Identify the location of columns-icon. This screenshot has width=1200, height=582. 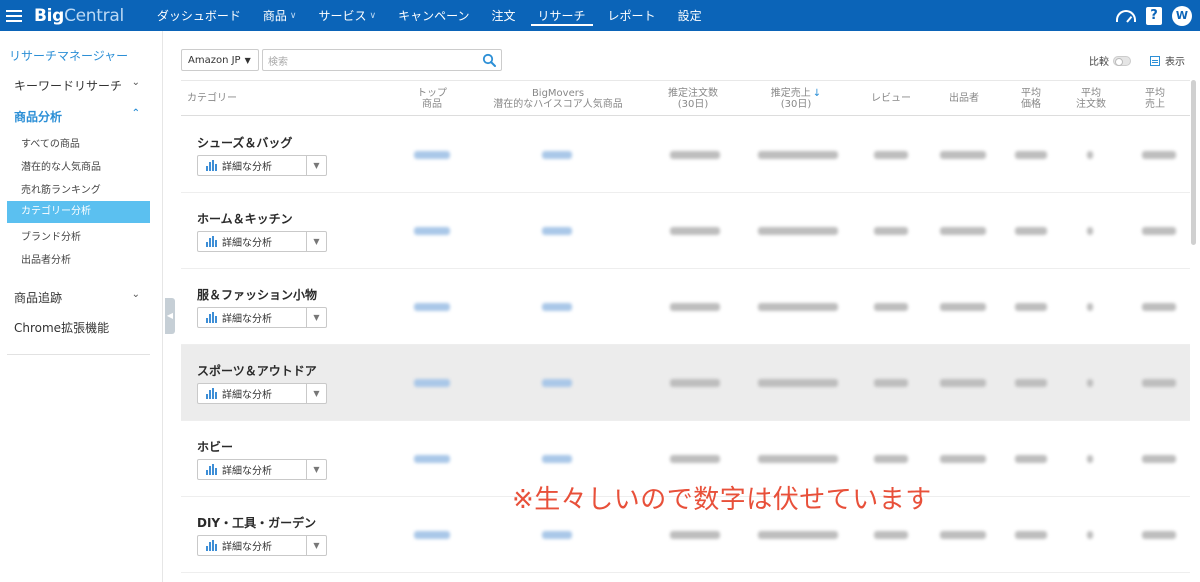
(1155, 60).